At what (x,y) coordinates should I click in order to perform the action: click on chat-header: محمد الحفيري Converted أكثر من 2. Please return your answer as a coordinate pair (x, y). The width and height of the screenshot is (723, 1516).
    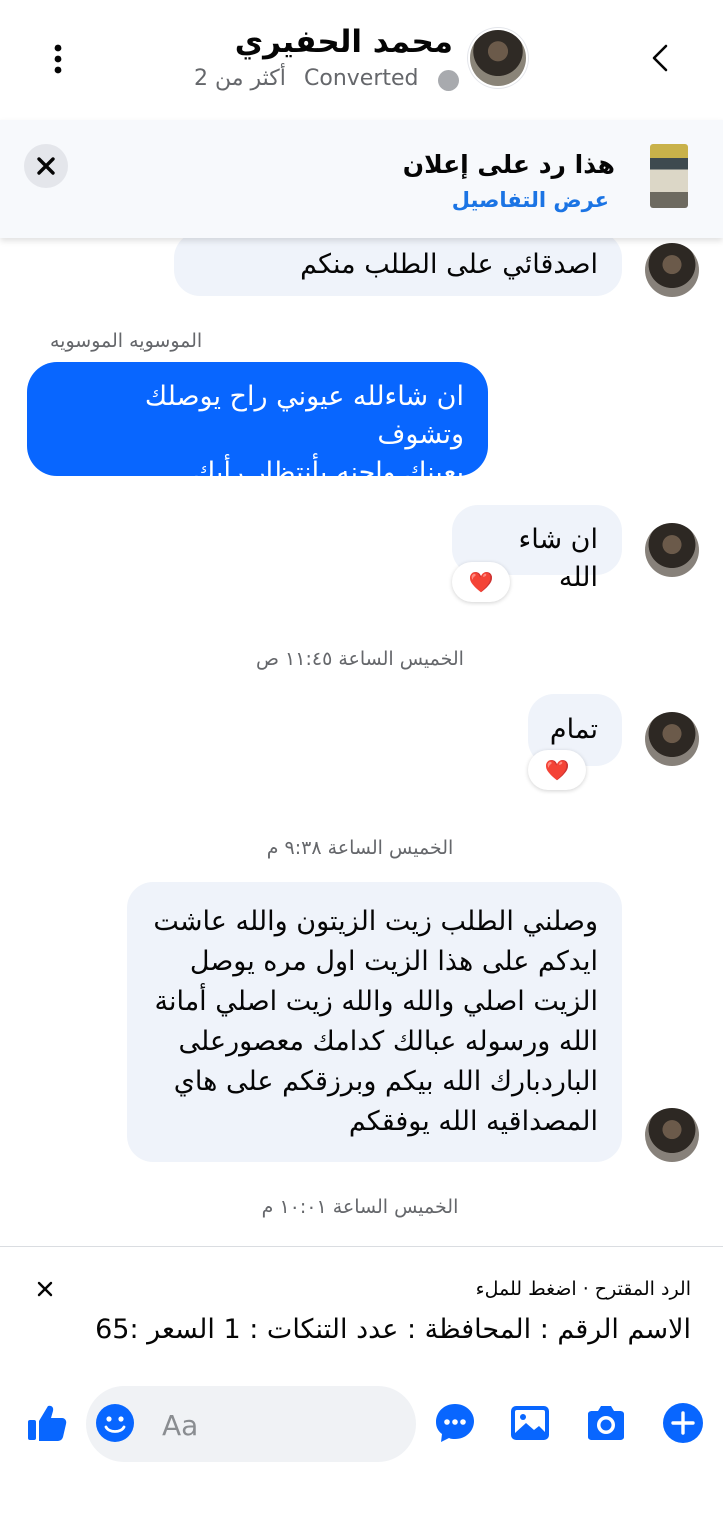
    Looking at the image, I should click on (361, 59).